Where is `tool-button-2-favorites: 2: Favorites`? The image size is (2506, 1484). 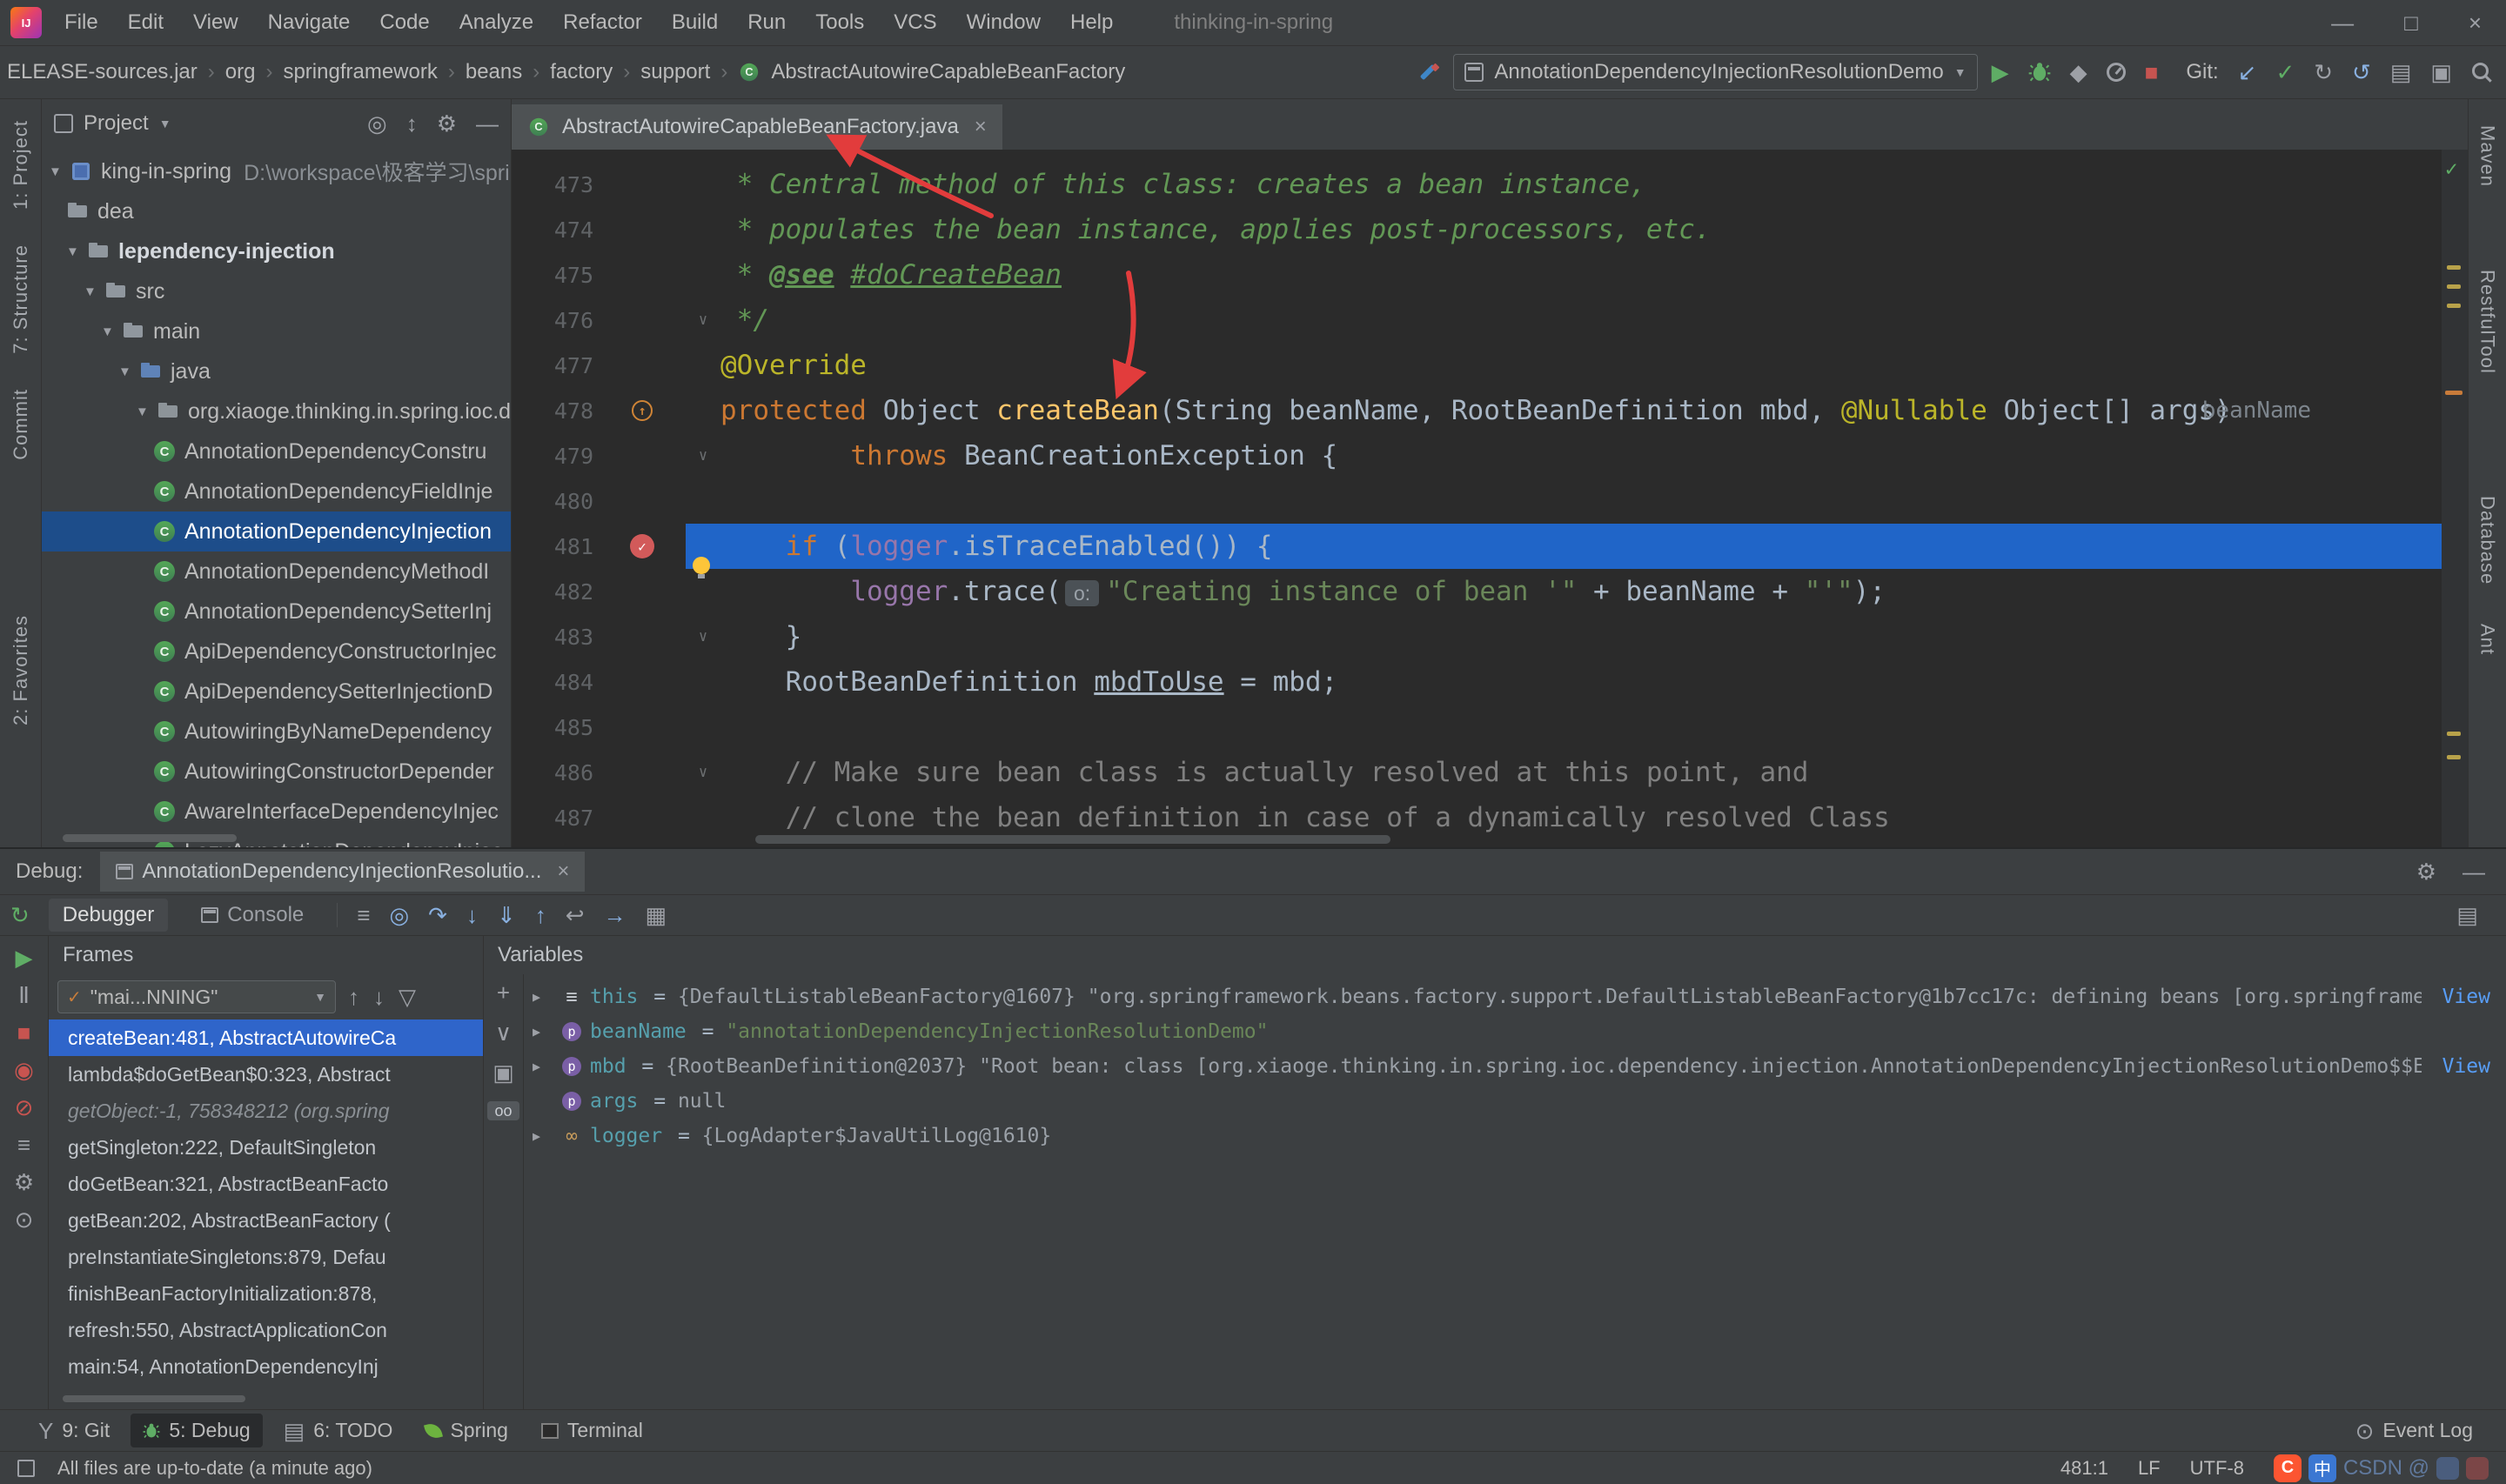
tool-button-2-favorites: 2: Favorites is located at coordinates (21, 670).